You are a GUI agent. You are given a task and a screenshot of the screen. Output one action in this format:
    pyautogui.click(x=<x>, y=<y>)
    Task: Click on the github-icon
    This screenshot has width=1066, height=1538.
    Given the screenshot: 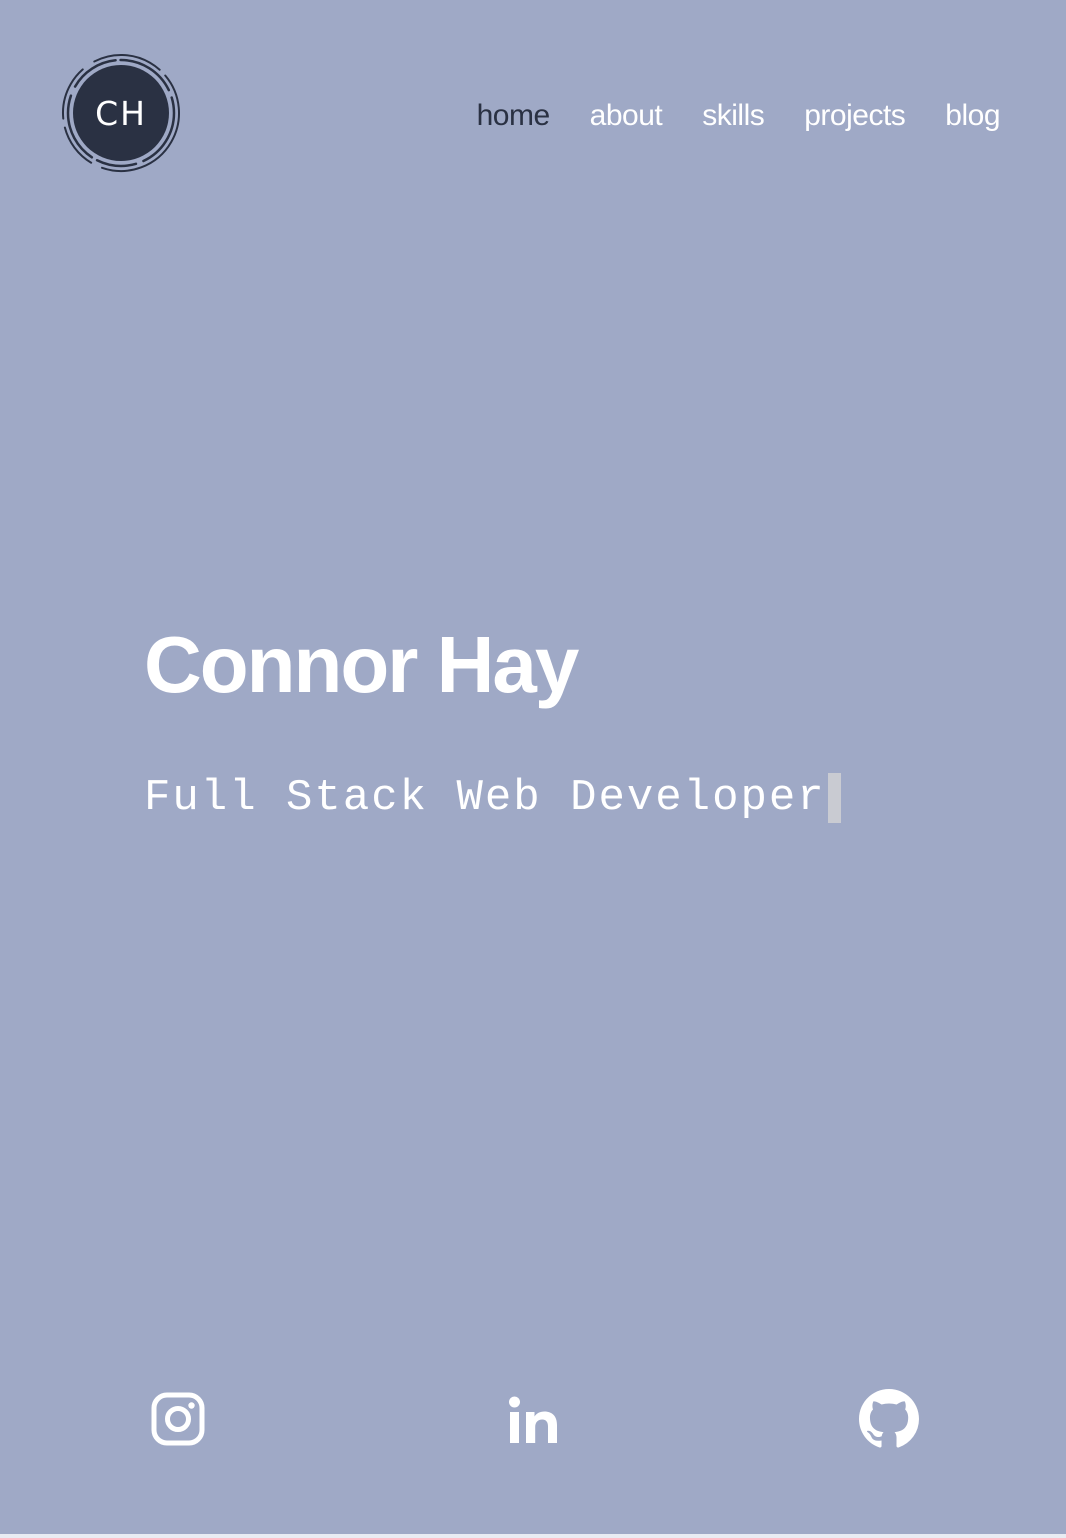 What is the action you would take?
    pyautogui.click(x=889, y=1418)
    